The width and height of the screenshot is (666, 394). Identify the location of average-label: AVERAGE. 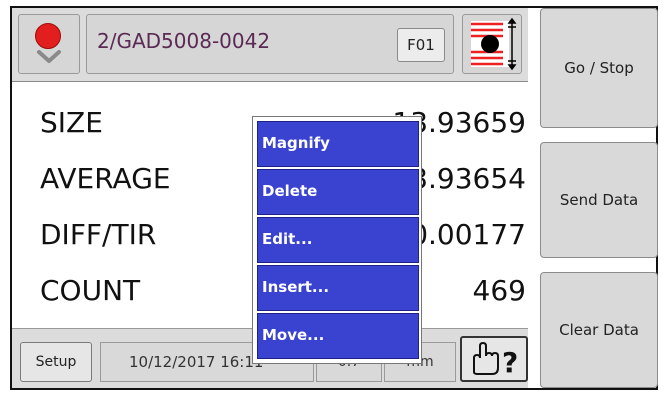
(105, 178).